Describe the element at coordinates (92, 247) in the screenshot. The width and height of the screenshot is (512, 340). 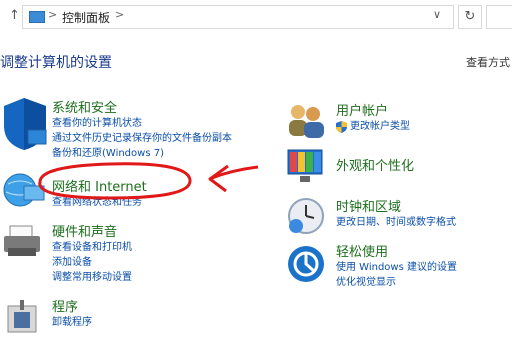
I see `link-devices-printers: 查看设备和打印机` at that location.